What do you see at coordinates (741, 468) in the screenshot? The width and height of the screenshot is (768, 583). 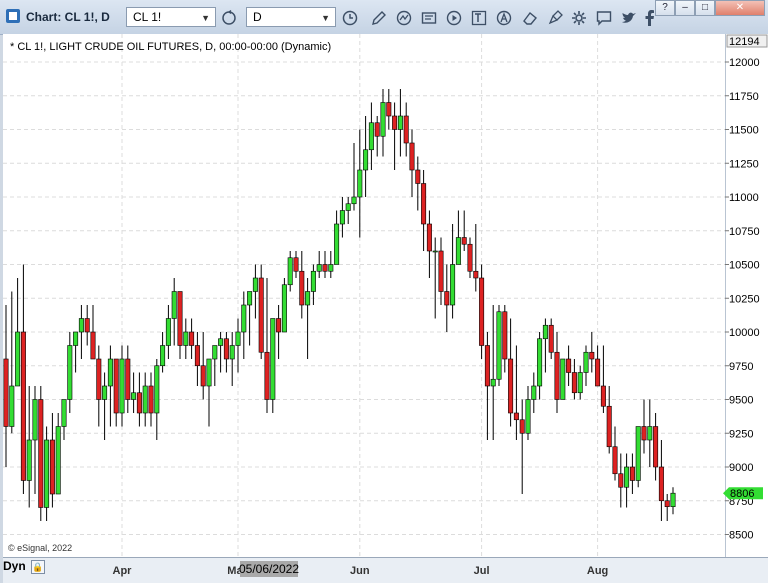 I see `price-tick-label: 9000` at bounding box center [741, 468].